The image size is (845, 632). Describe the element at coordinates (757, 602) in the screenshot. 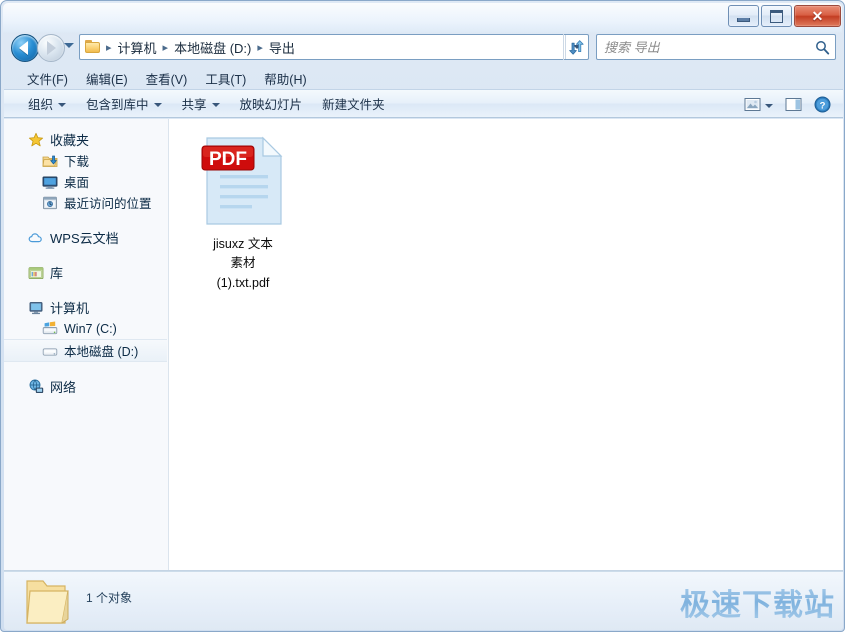

I see `watermark-label: 极速下载站` at that location.